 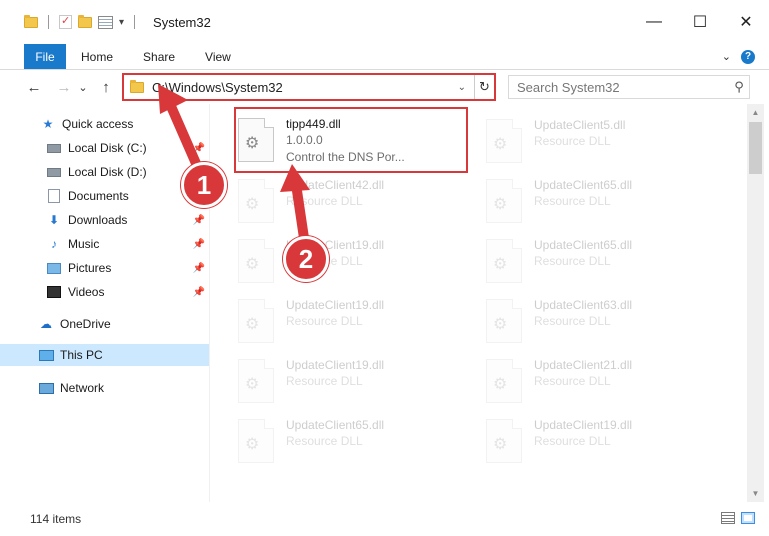 I want to click on address-dropdown-icon: ⌄, so click(x=462, y=87).